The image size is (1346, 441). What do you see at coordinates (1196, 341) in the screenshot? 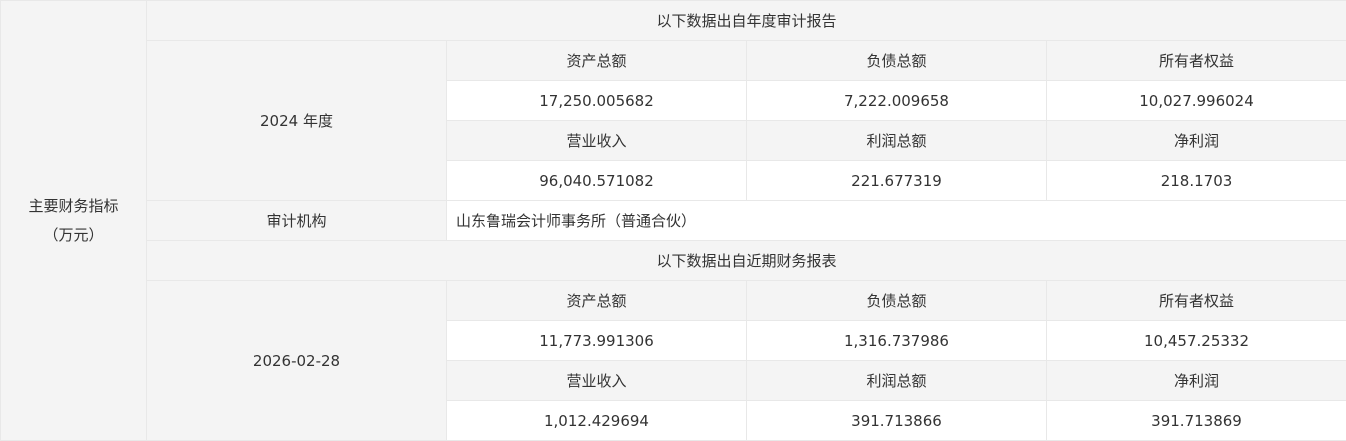
I see `value-owners-equity: 10,457.25332` at bounding box center [1196, 341].